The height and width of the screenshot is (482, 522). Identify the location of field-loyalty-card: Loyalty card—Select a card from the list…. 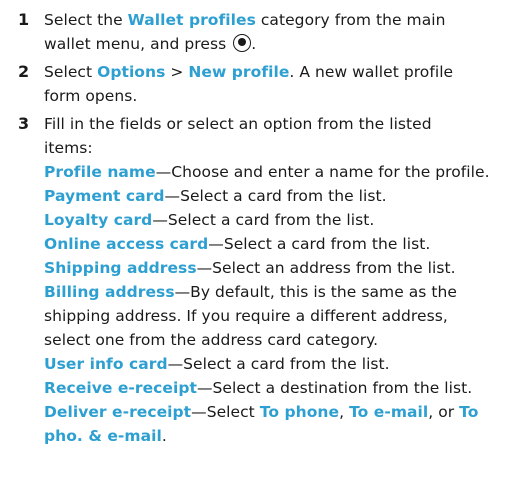
(278, 220).